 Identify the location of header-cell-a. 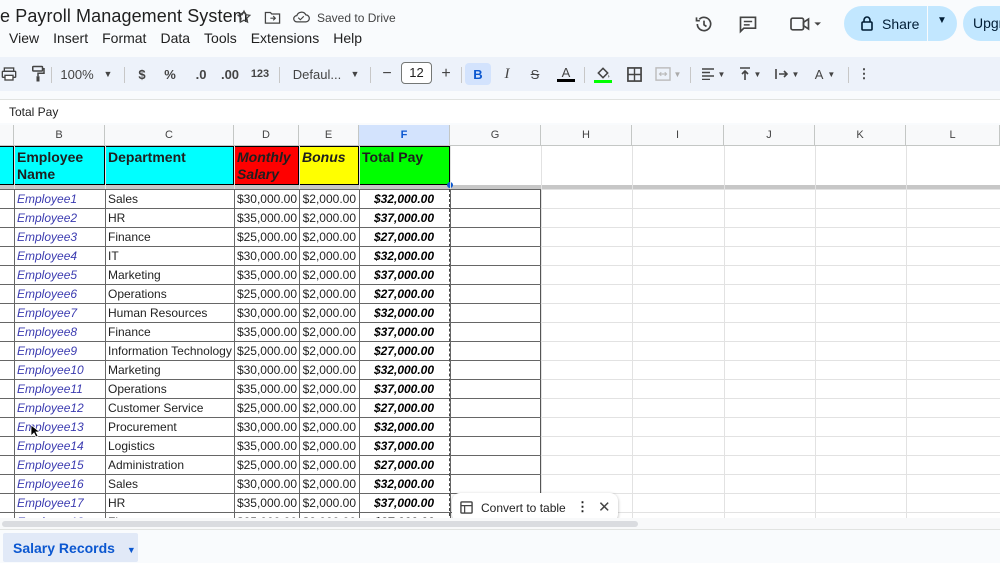
(7, 165).